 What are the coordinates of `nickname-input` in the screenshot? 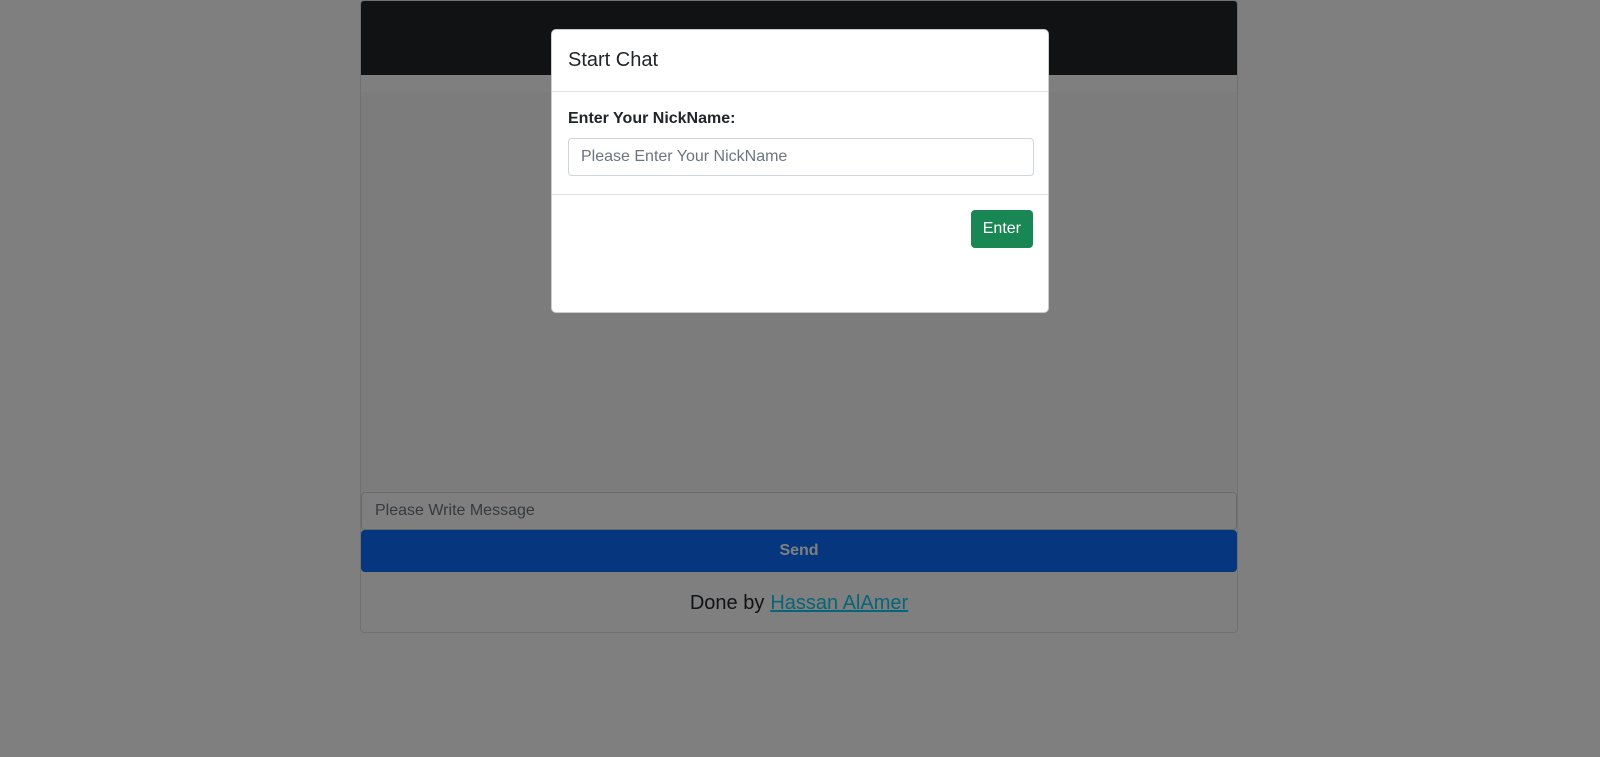 It's located at (801, 157).